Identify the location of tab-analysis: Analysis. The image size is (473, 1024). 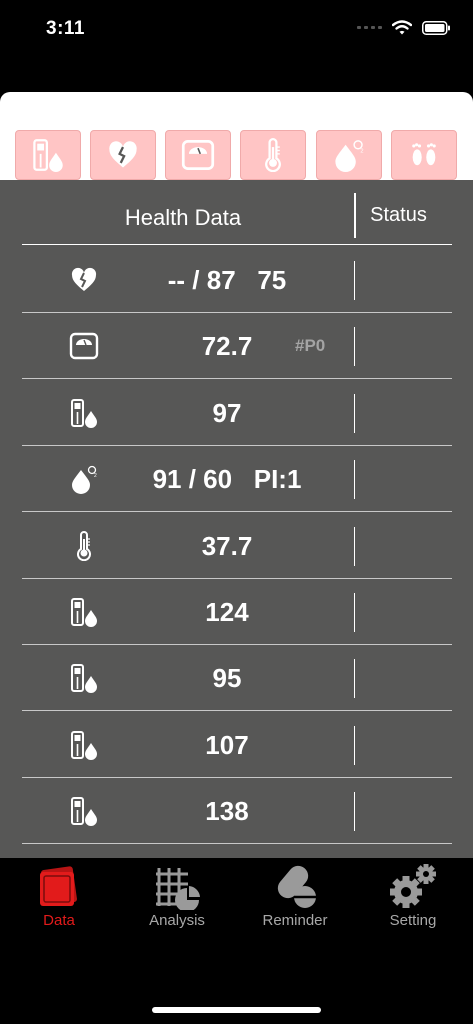
(177, 898).